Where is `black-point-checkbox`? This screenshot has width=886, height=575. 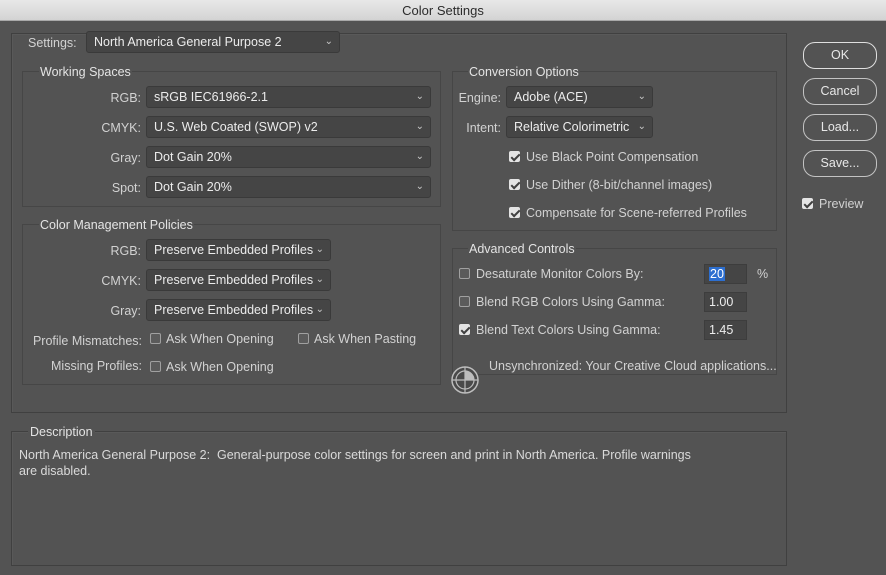
black-point-checkbox is located at coordinates (514, 156).